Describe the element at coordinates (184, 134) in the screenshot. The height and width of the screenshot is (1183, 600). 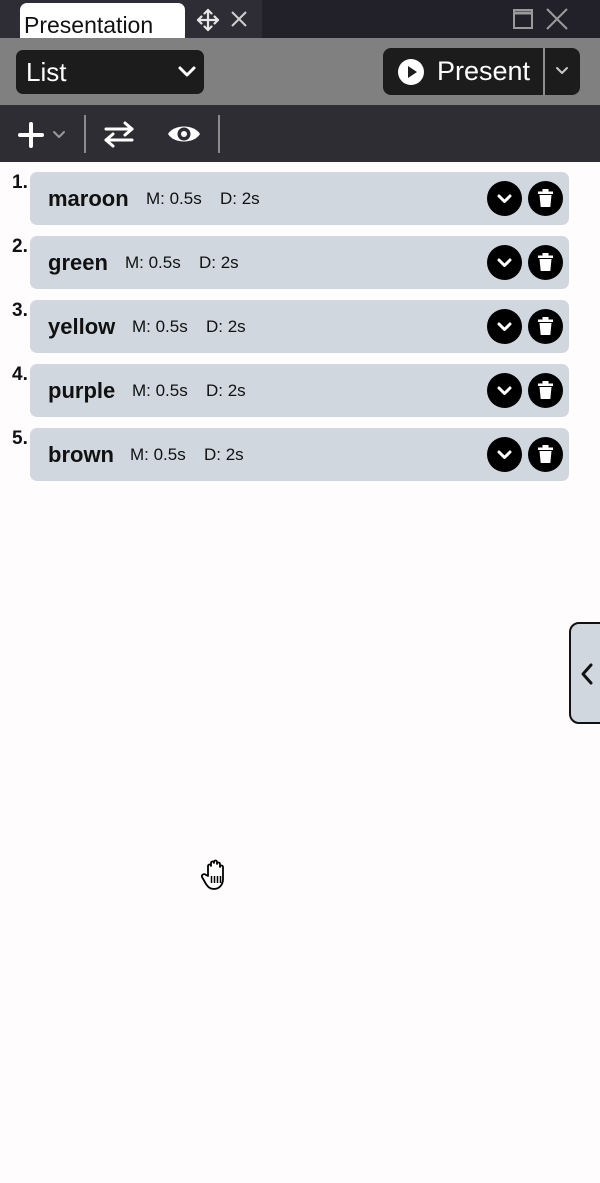
I see `eye-icon` at that location.